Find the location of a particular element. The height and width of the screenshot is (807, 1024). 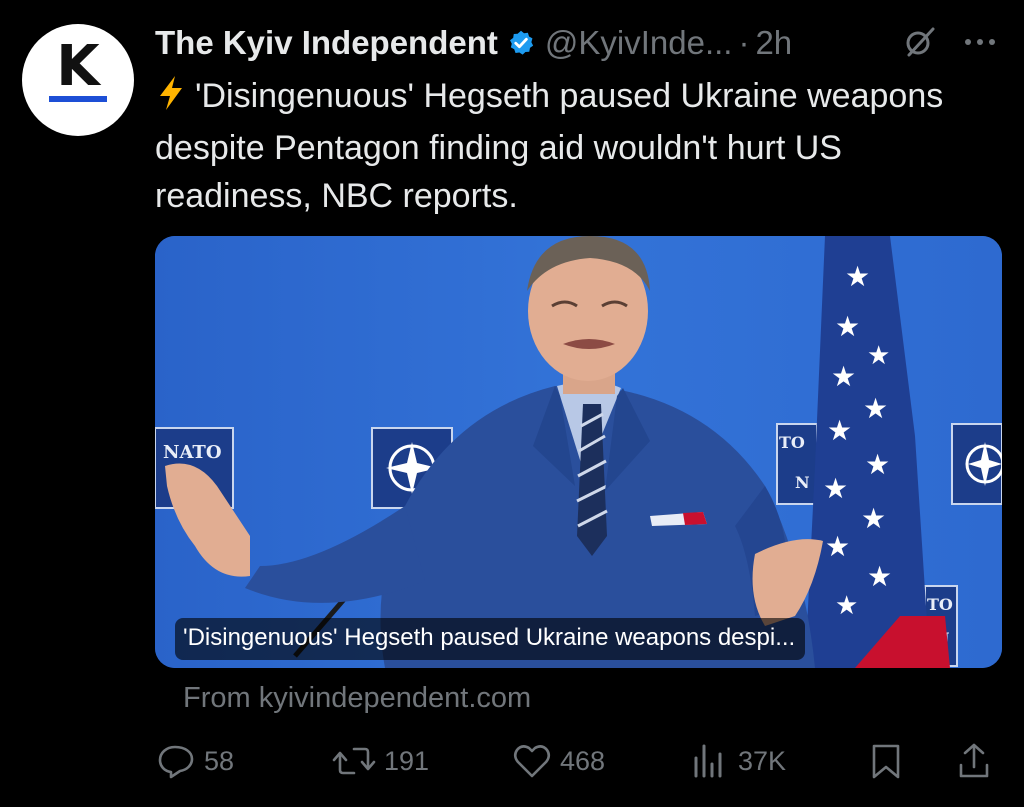

reply-button: 58 is located at coordinates (195, 761).